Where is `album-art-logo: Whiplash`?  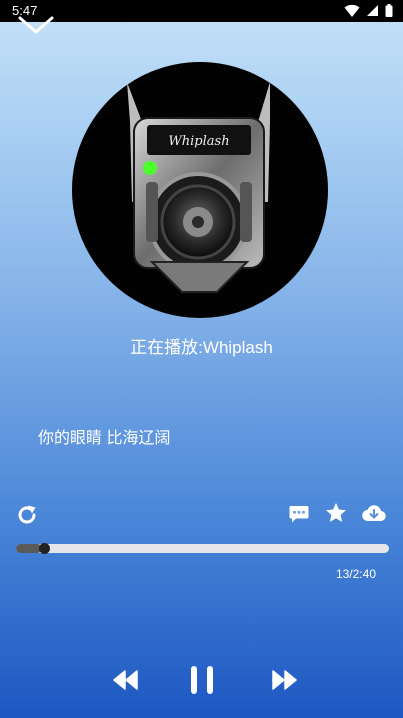
album-art-logo: Whiplash is located at coordinates (198, 141).